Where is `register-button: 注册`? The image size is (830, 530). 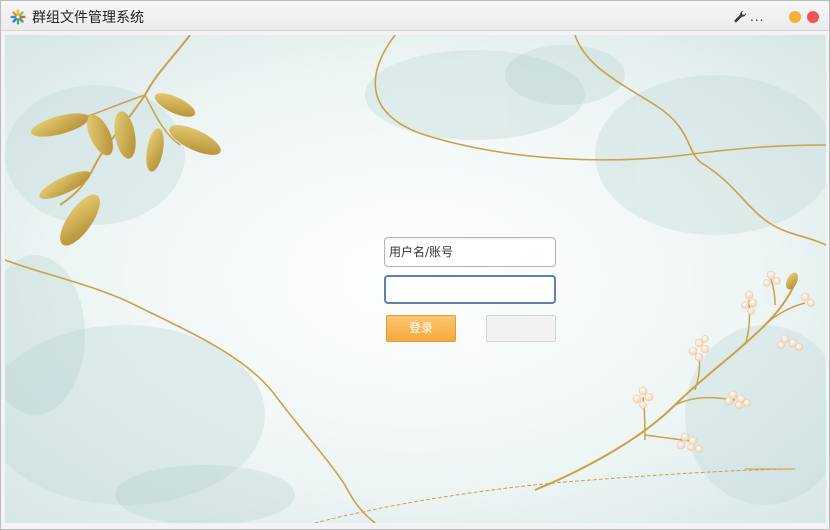
register-button: 注册 is located at coordinates (521, 328).